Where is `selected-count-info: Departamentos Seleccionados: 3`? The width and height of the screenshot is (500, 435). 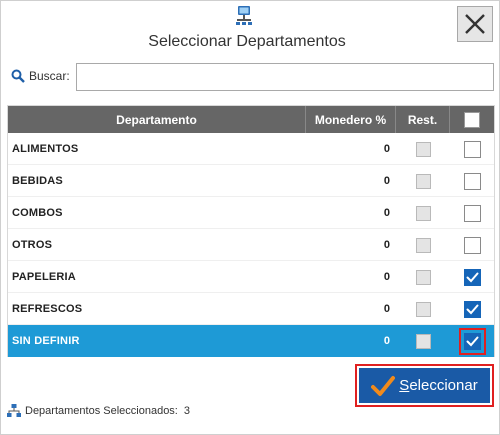
selected-count-info: Departamentos Seleccionados: 3 is located at coordinates (98, 410).